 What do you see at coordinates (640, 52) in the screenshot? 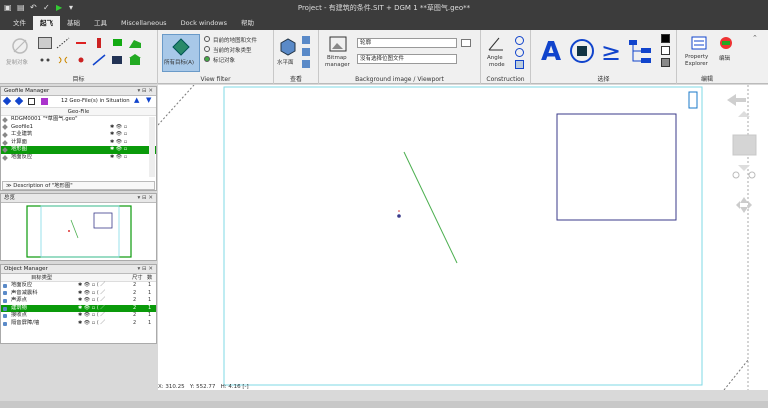
I see `select-tree-icon` at bounding box center [640, 52].